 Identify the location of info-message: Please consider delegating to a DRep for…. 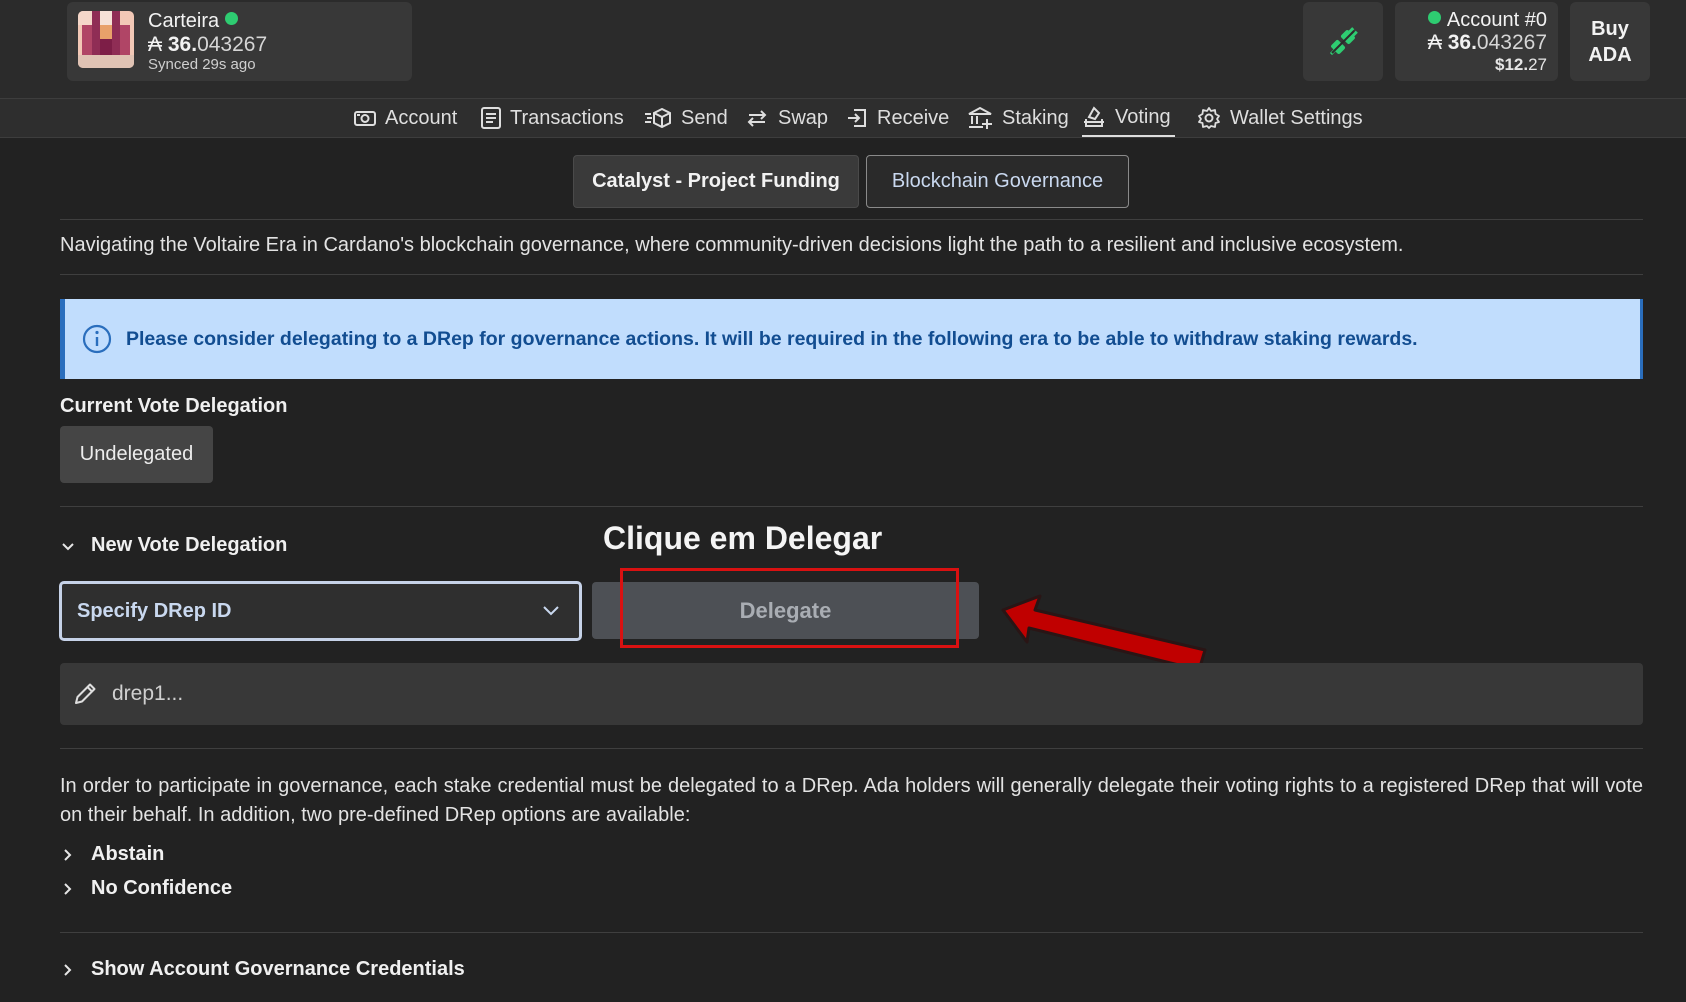
(772, 338).